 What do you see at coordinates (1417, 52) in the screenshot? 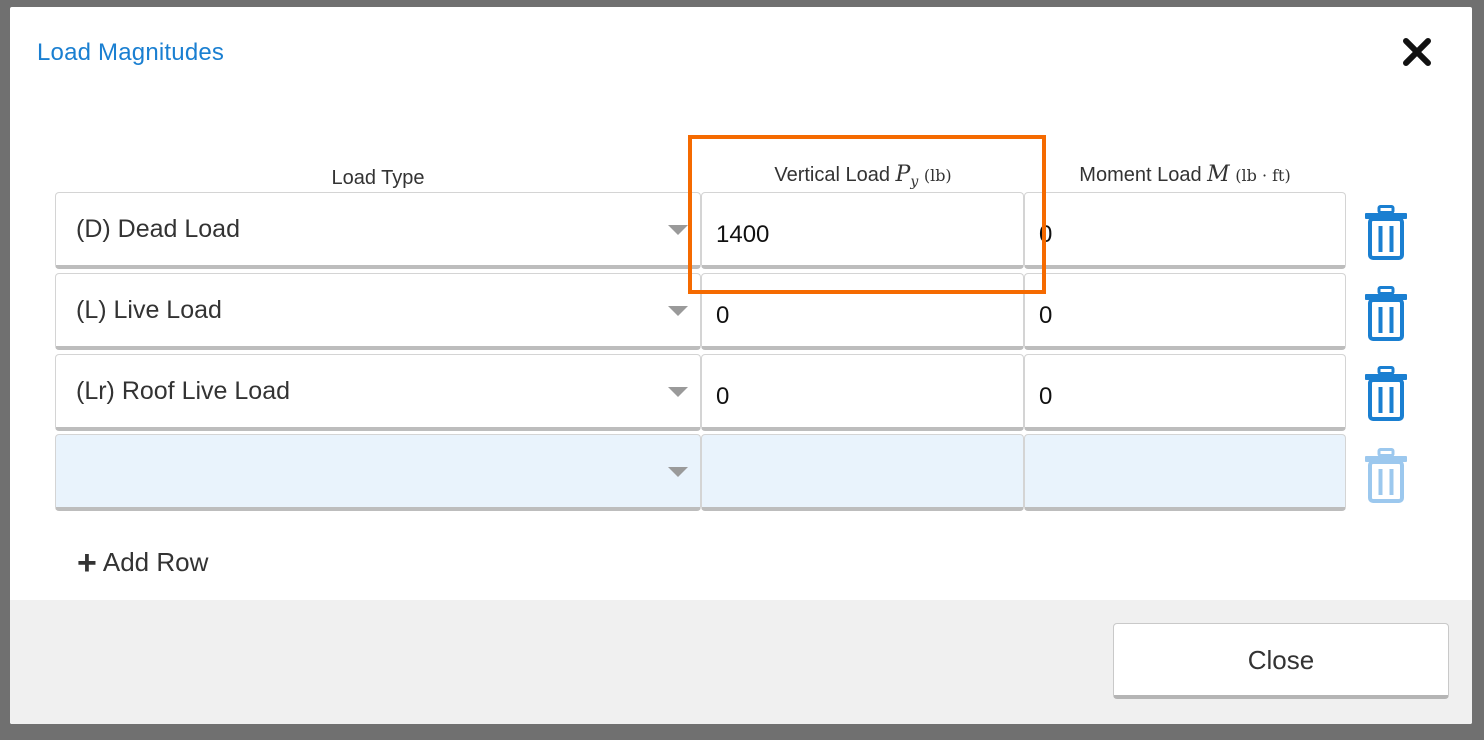
I see `close-icon` at bounding box center [1417, 52].